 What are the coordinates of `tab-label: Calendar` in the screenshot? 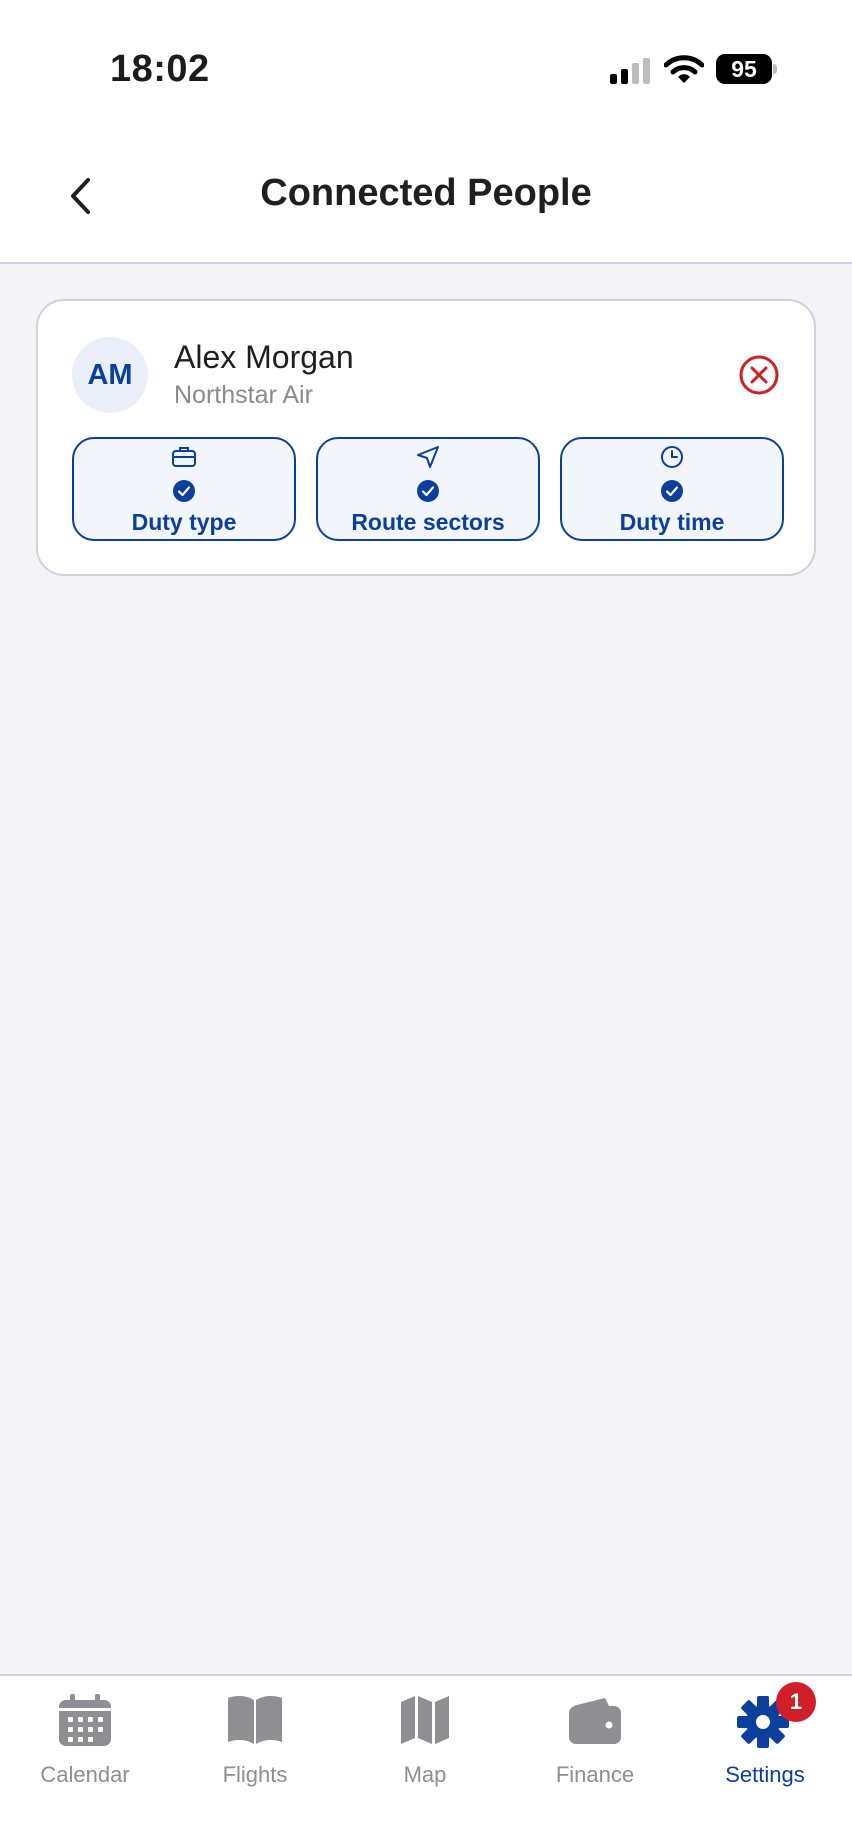 It's located at (85, 1774).